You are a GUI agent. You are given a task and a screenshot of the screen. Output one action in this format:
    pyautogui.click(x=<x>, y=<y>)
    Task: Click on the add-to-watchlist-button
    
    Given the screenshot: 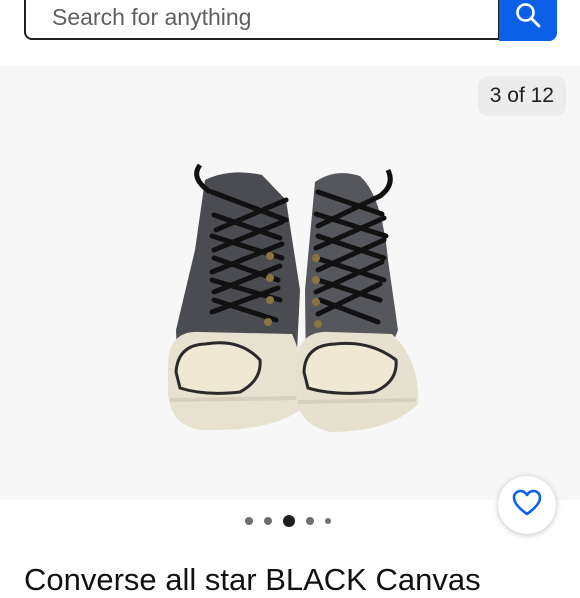 What is the action you would take?
    pyautogui.click(x=527, y=505)
    